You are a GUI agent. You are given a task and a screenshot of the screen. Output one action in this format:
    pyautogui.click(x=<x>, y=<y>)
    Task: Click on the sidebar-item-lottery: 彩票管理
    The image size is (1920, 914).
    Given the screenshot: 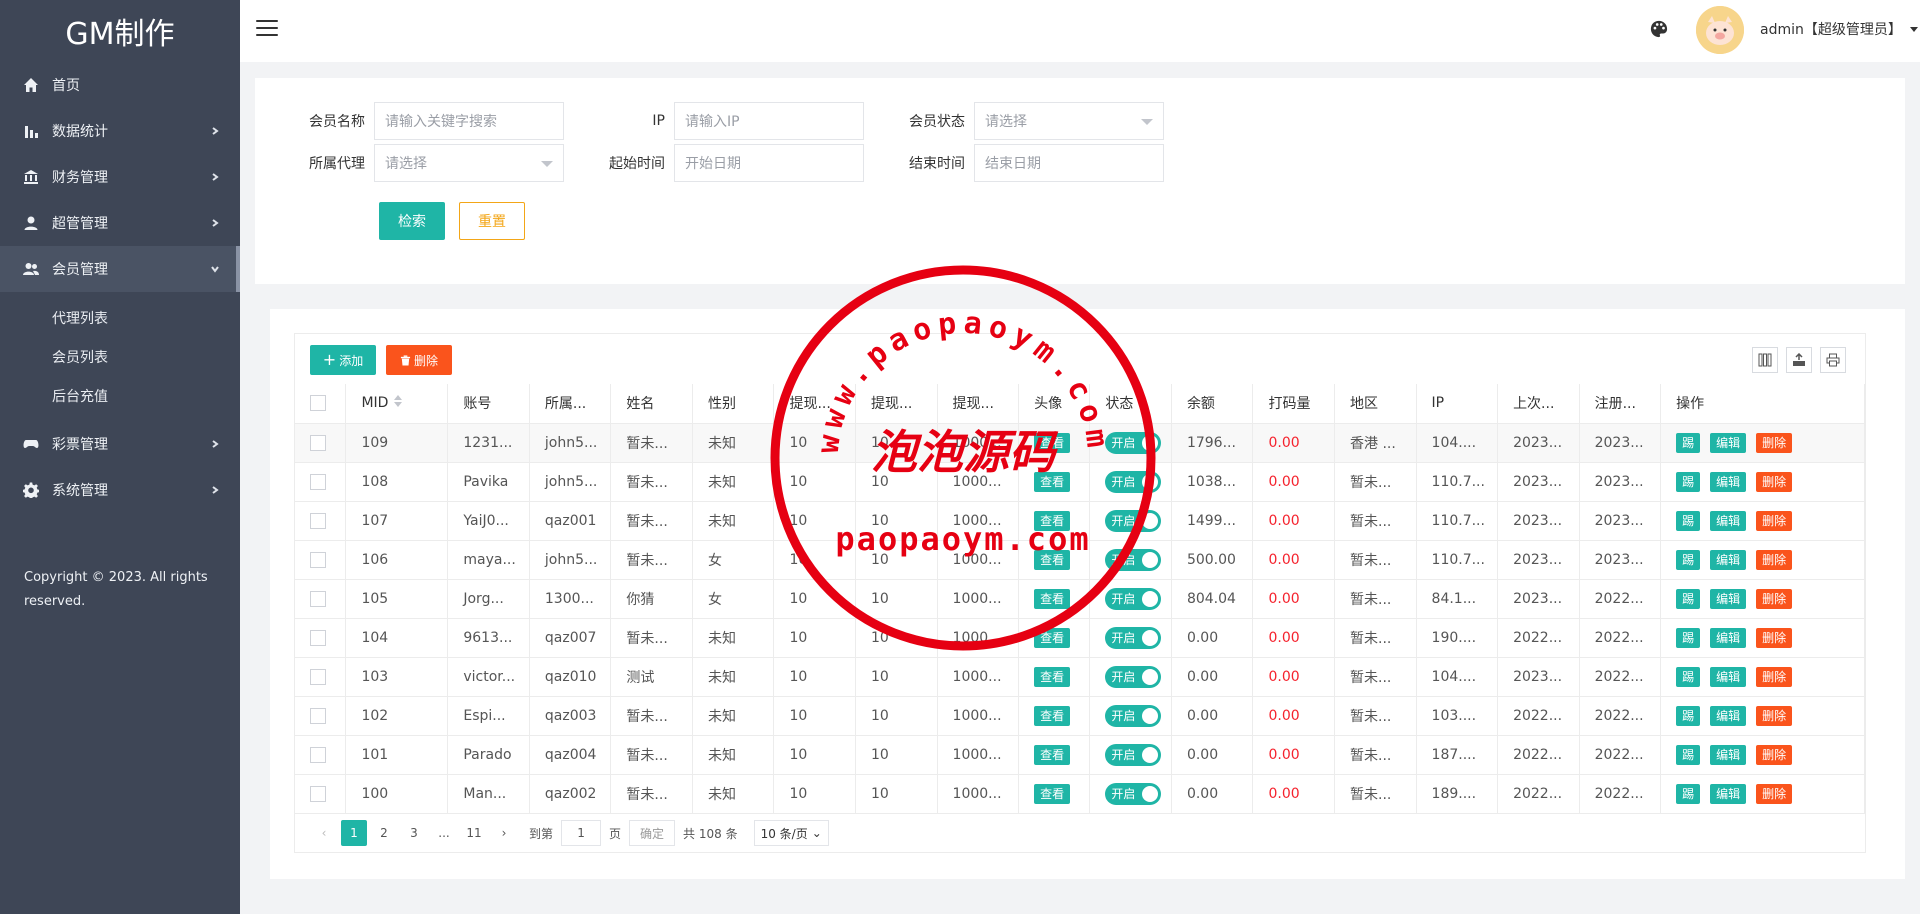 What is the action you would take?
    pyautogui.click(x=120, y=444)
    